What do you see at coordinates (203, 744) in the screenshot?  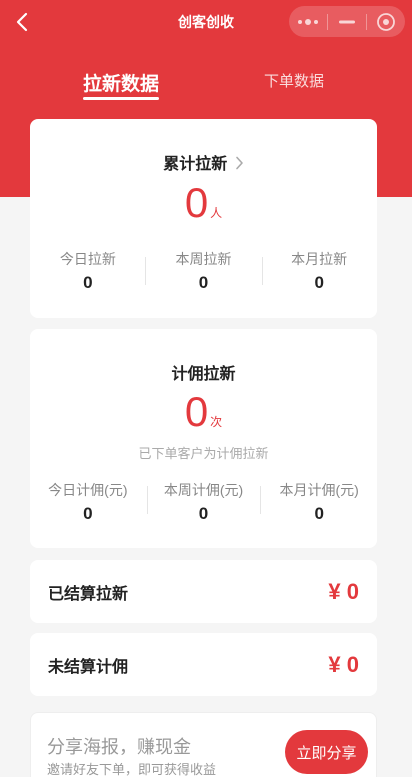 I see `share-poster-card: 分享海报，赚现金 邀请好友下单，即可获得收益 立即分享` at bounding box center [203, 744].